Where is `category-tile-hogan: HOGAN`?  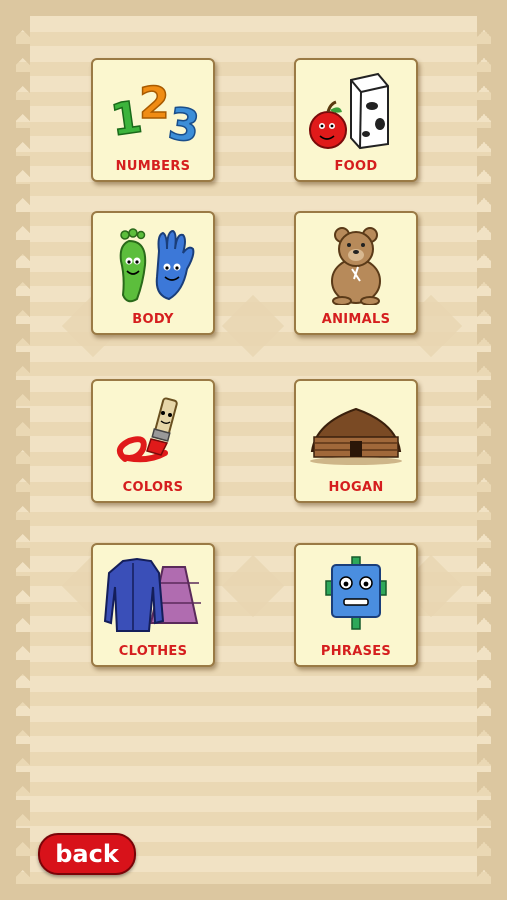
category-tile-hogan: HOGAN is located at coordinates (356, 441).